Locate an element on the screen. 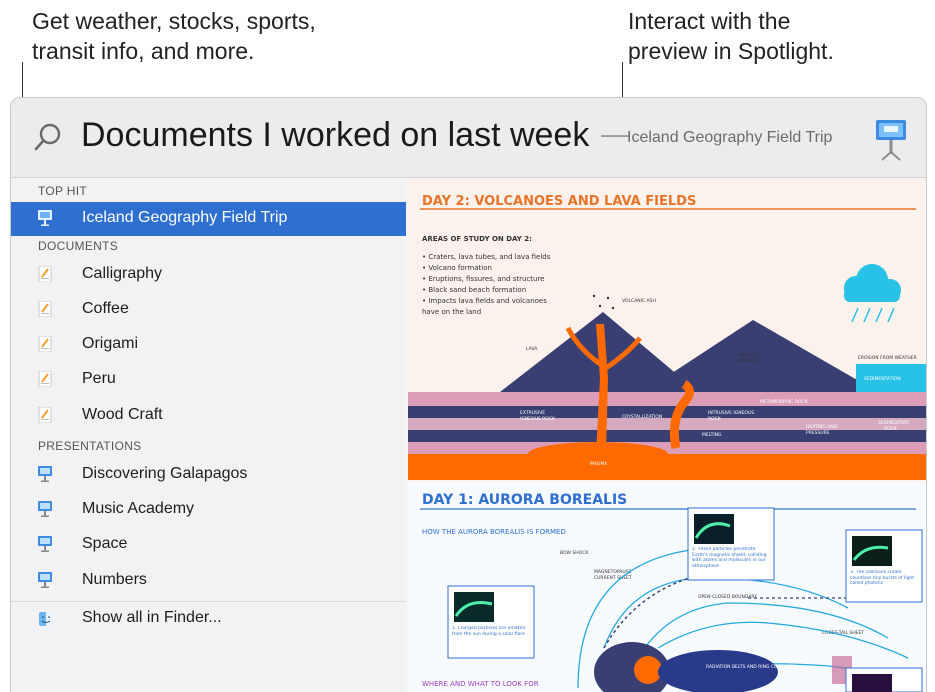  result-label: Coffee is located at coordinates (105, 308).